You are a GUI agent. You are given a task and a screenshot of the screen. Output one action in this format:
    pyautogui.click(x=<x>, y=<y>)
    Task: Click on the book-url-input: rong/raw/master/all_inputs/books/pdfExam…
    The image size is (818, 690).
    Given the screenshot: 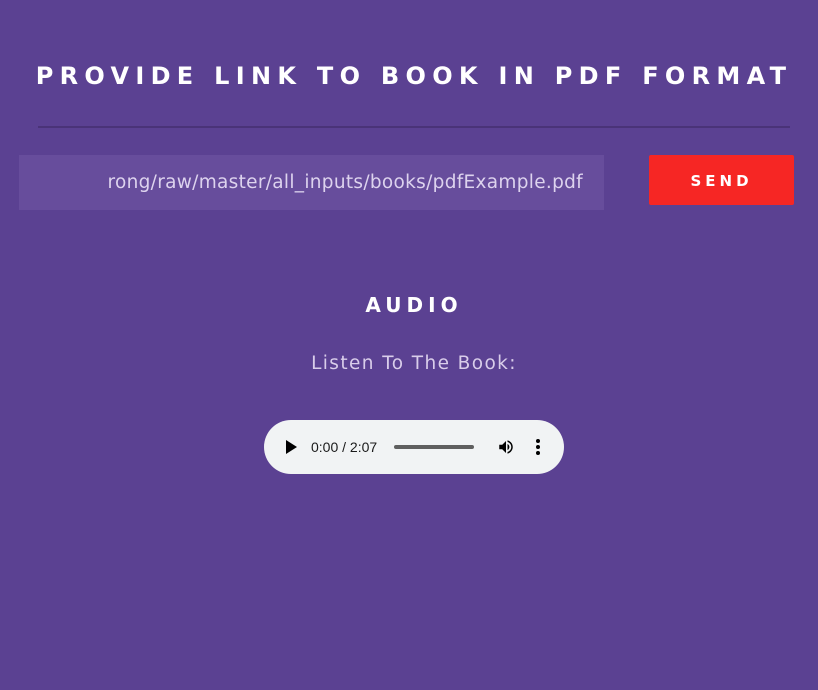 What is the action you would take?
    pyautogui.click(x=311, y=182)
    